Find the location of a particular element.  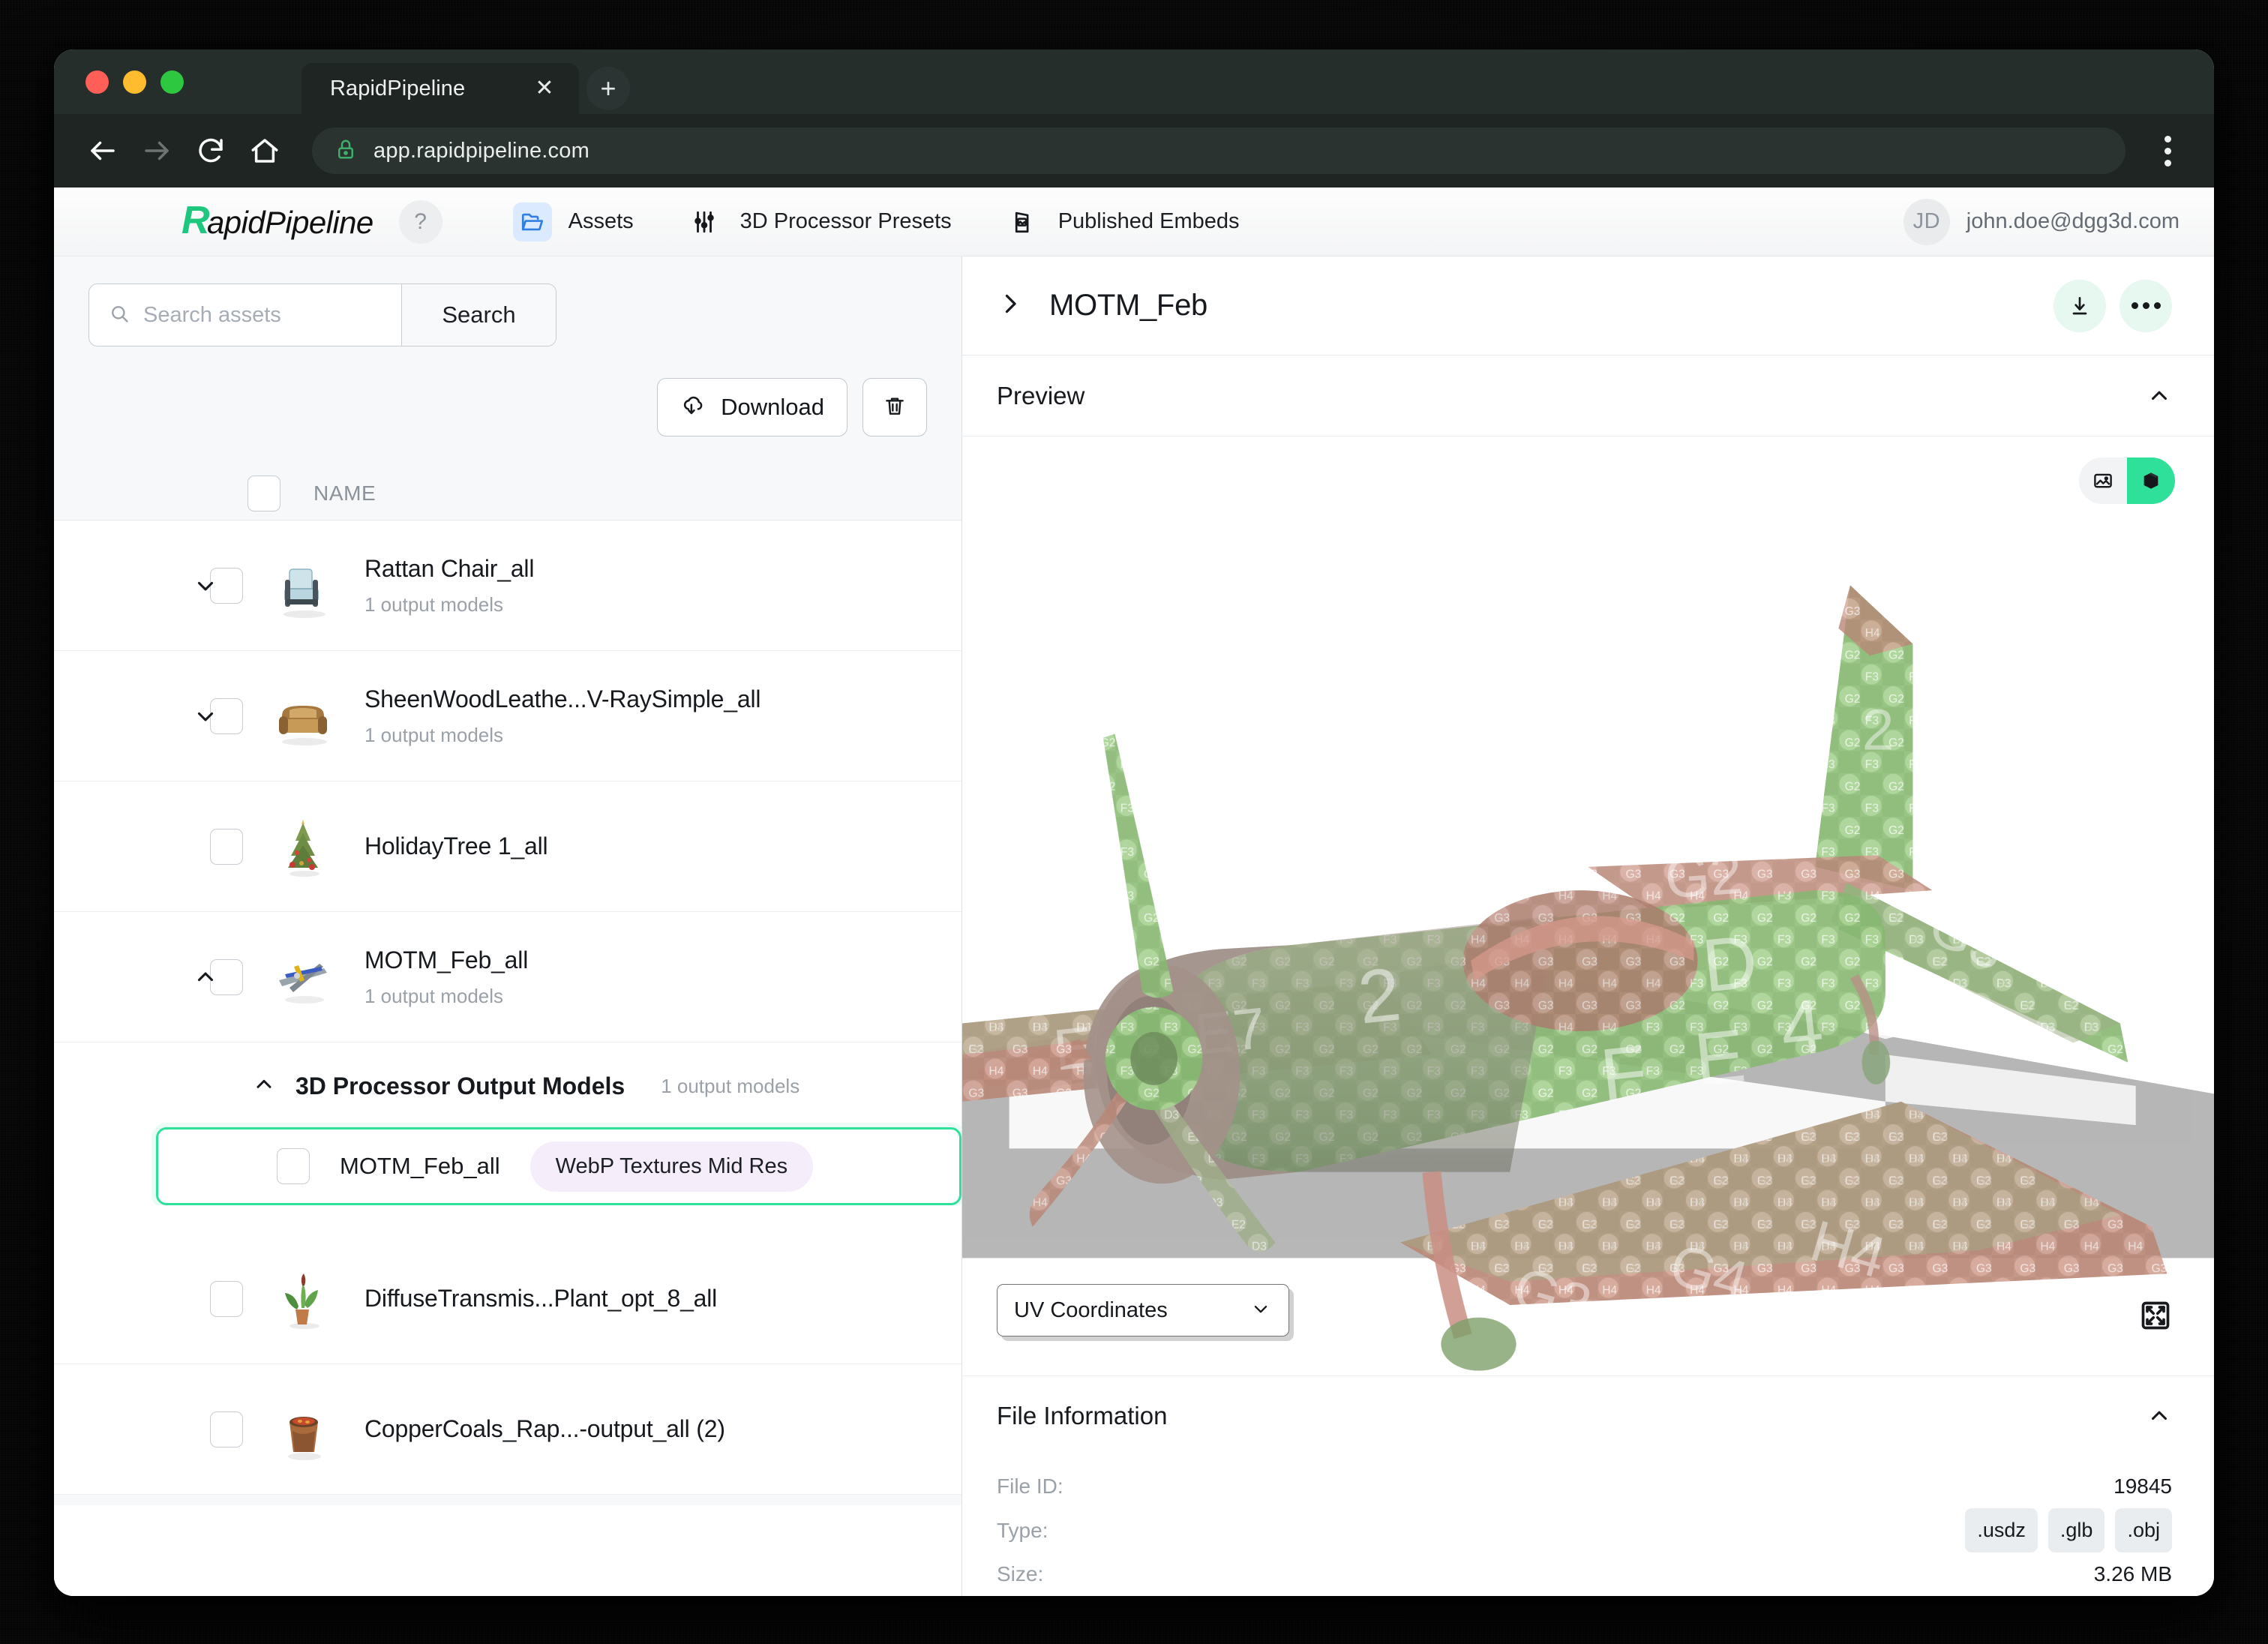

close-window-button is located at coordinates (97, 82).